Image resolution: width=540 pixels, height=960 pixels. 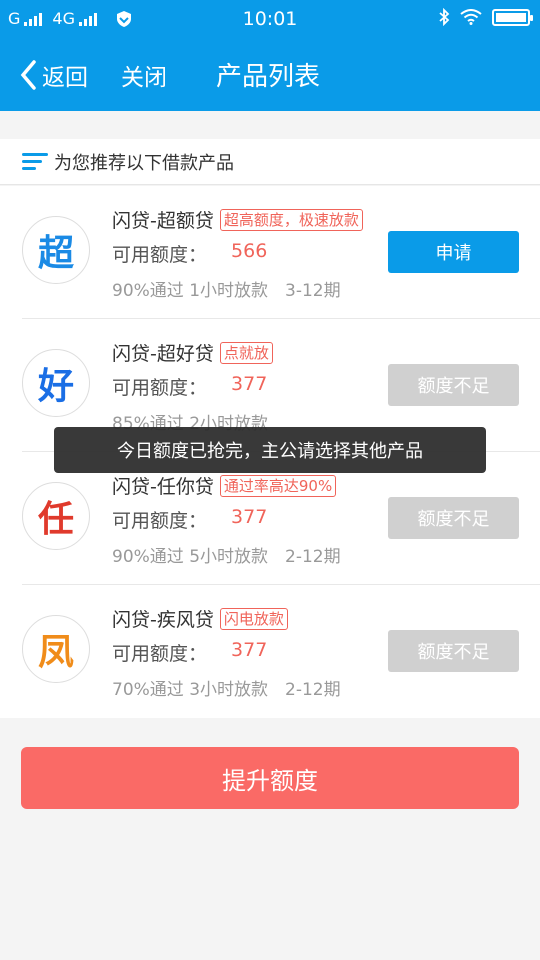 I want to click on quota-value: 566, so click(x=249, y=251).